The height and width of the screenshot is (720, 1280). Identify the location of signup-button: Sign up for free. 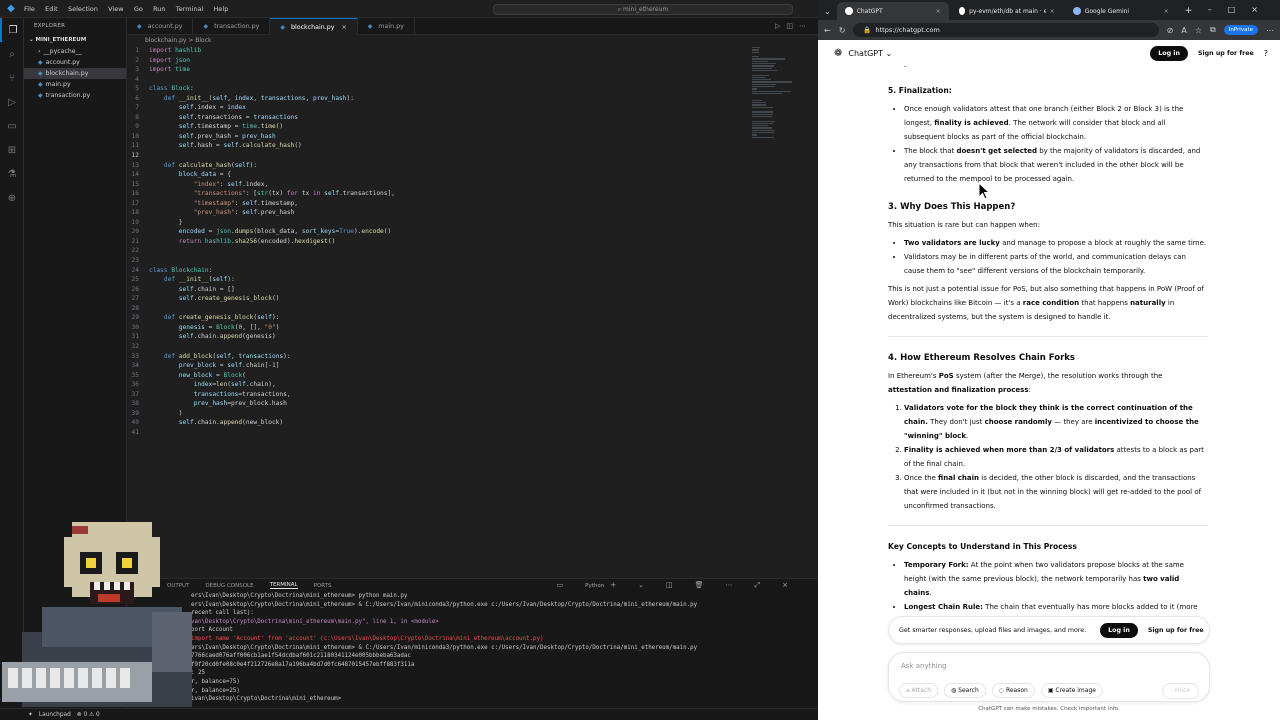
(1226, 53).